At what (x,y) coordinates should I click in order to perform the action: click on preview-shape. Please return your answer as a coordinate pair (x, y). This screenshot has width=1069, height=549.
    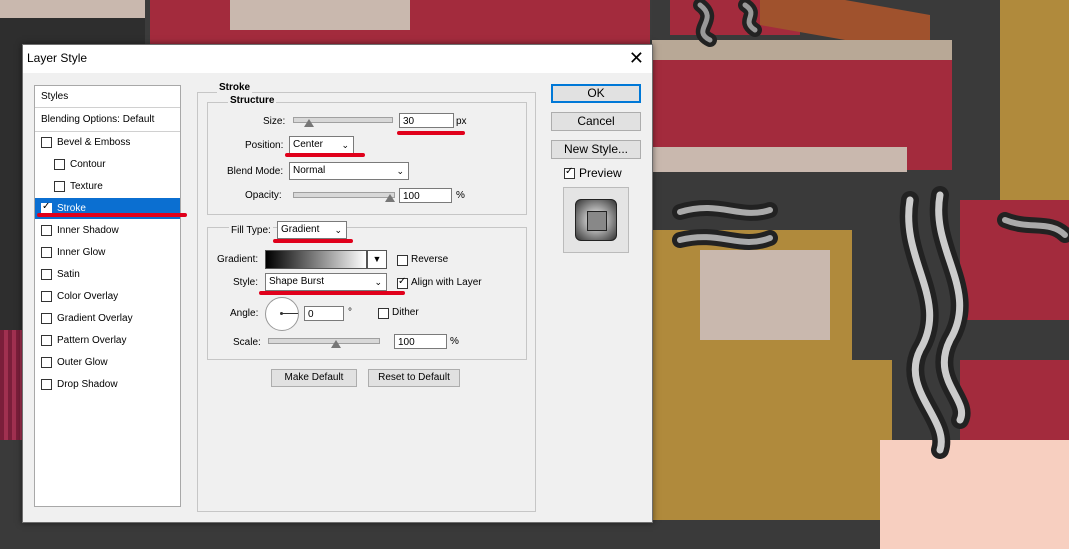
    Looking at the image, I should click on (596, 220).